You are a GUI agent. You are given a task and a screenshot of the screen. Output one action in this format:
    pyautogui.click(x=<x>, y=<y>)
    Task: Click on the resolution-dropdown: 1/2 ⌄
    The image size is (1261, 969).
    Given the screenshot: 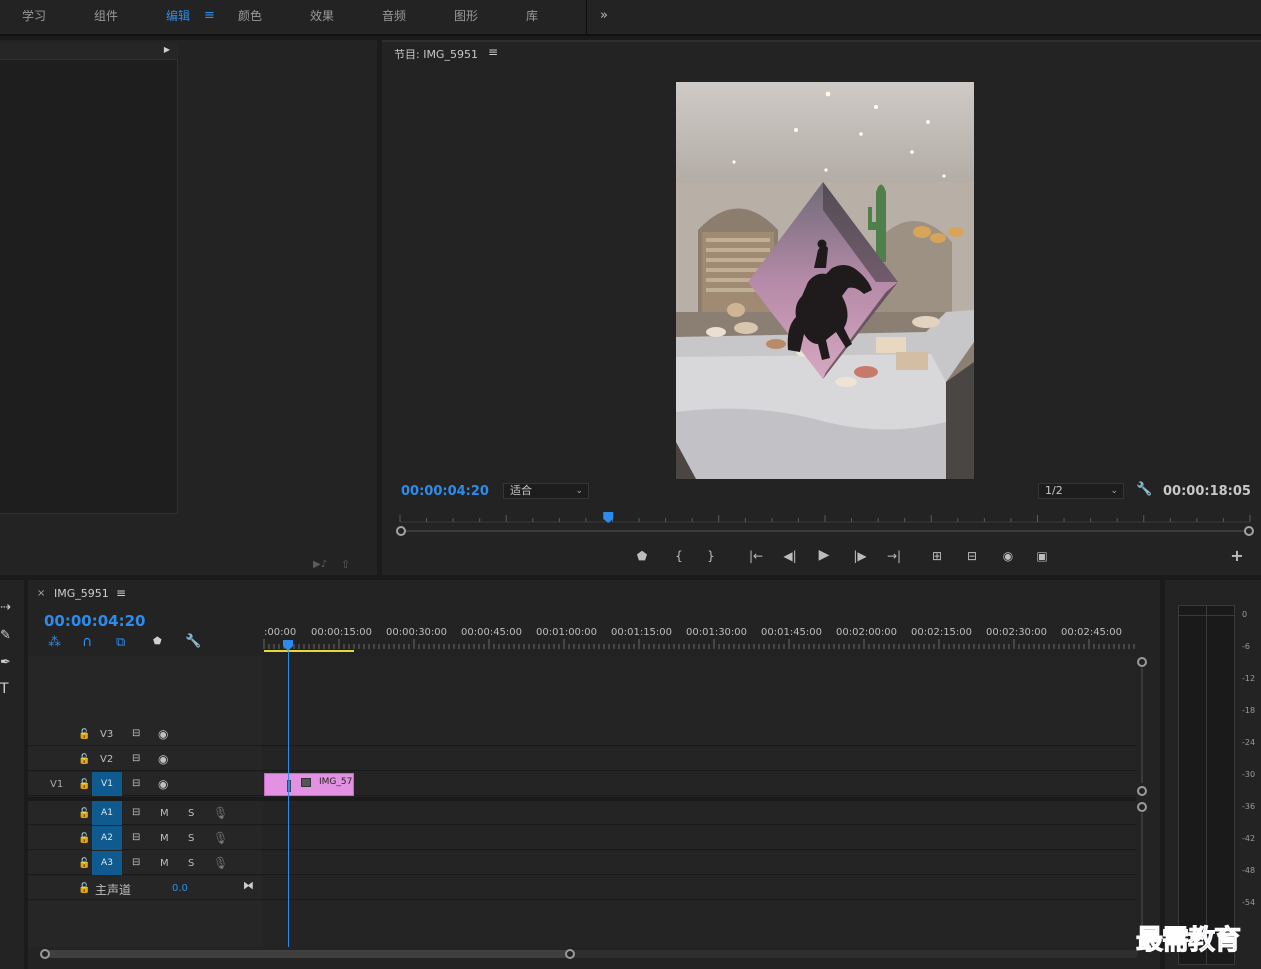 What is the action you would take?
    pyautogui.click(x=1081, y=491)
    